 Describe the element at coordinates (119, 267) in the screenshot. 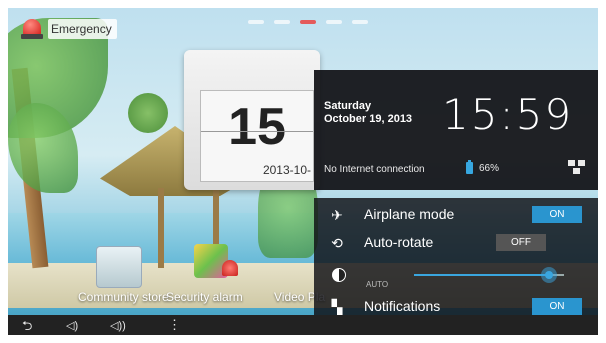

I see `community-store-icon` at that location.